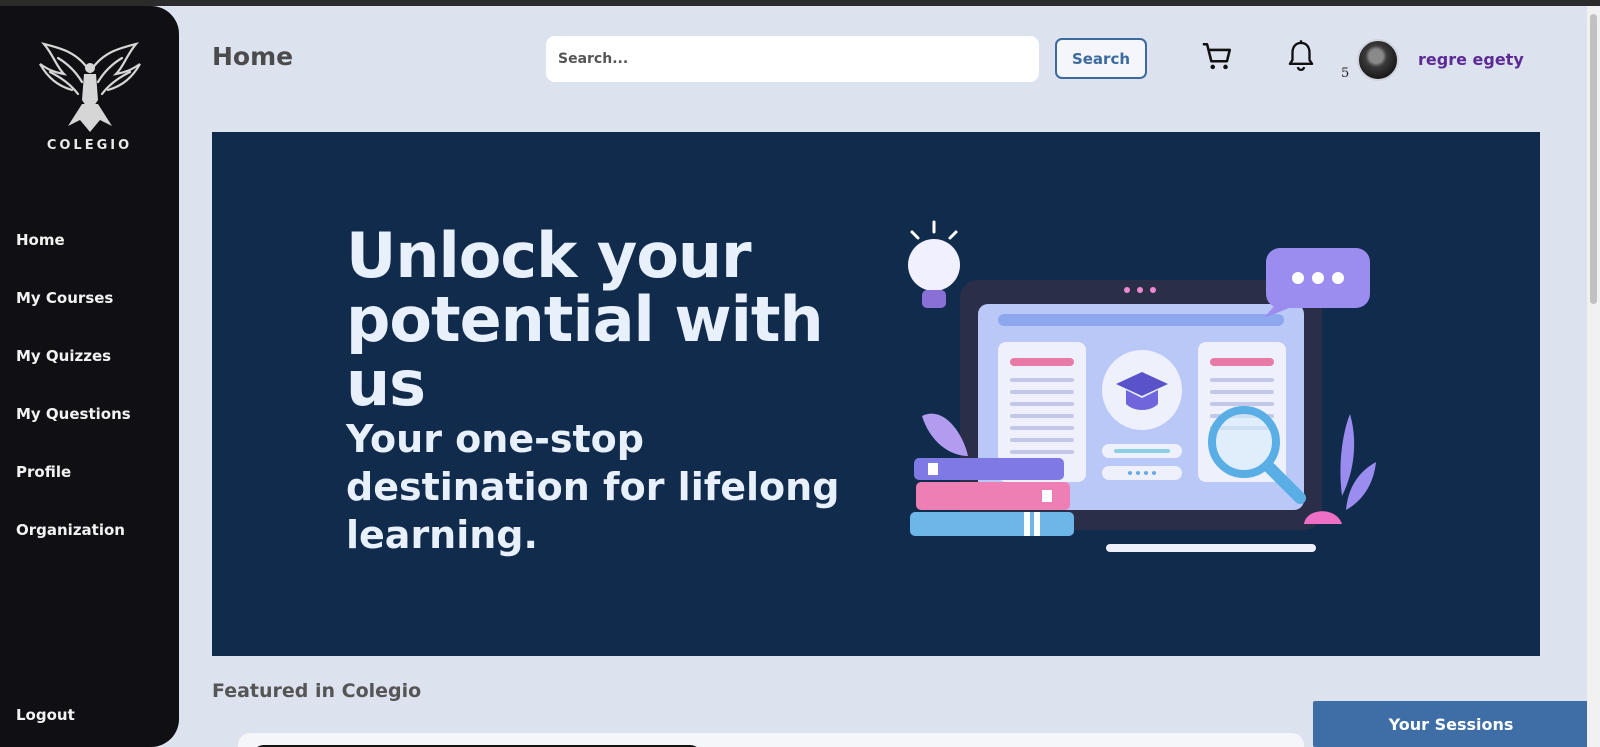 This screenshot has width=1600, height=747. I want to click on bell-icon, so click(1301, 56).